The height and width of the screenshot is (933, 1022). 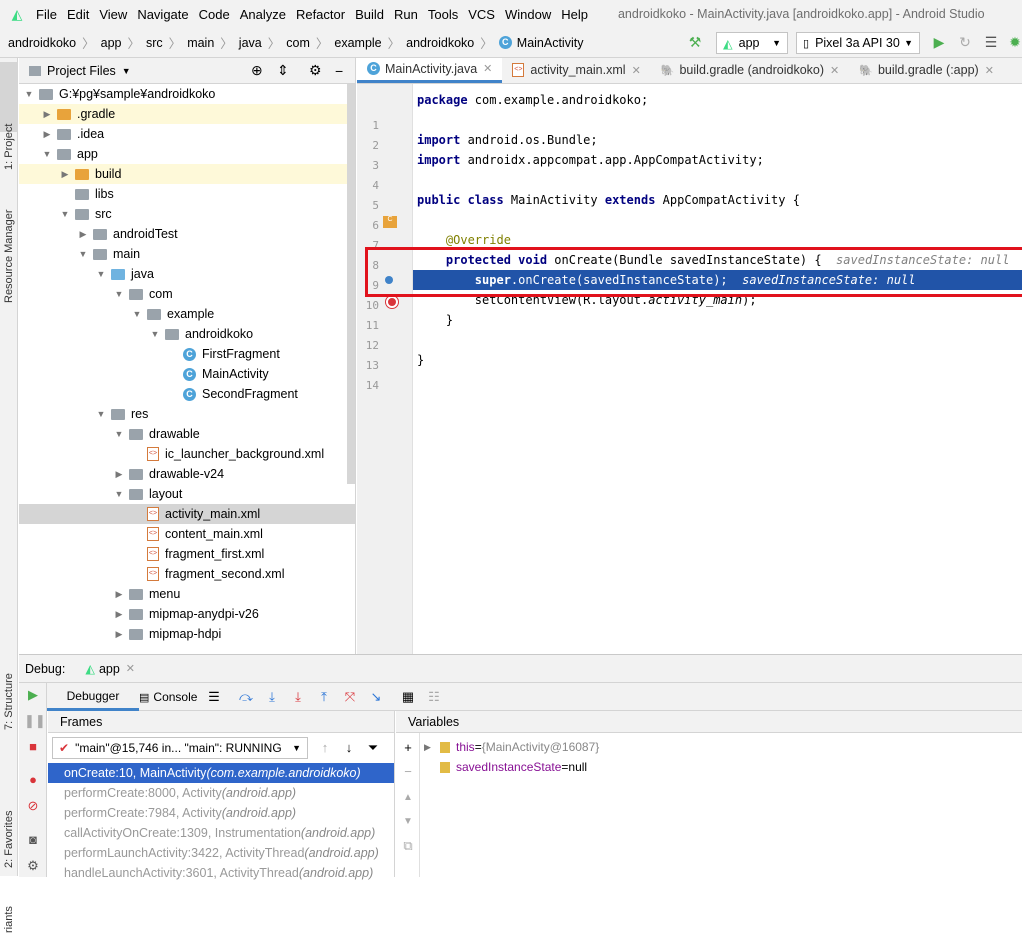 What do you see at coordinates (33, 866) in the screenshot?
I see `gear-icon: ⚙` at bounding box center [33, 866].